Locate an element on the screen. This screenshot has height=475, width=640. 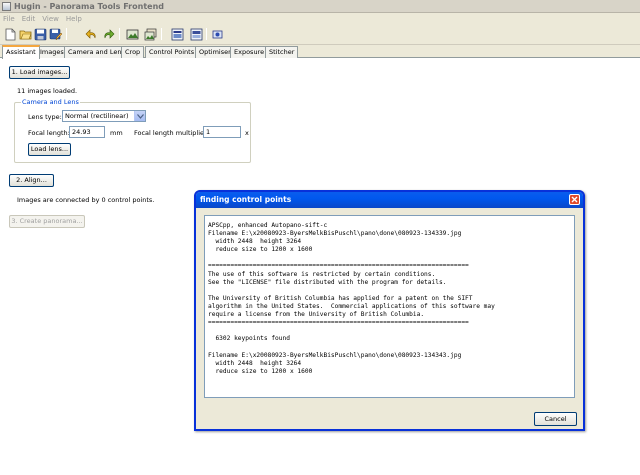
toolbar is located at coordinates (320, 34).